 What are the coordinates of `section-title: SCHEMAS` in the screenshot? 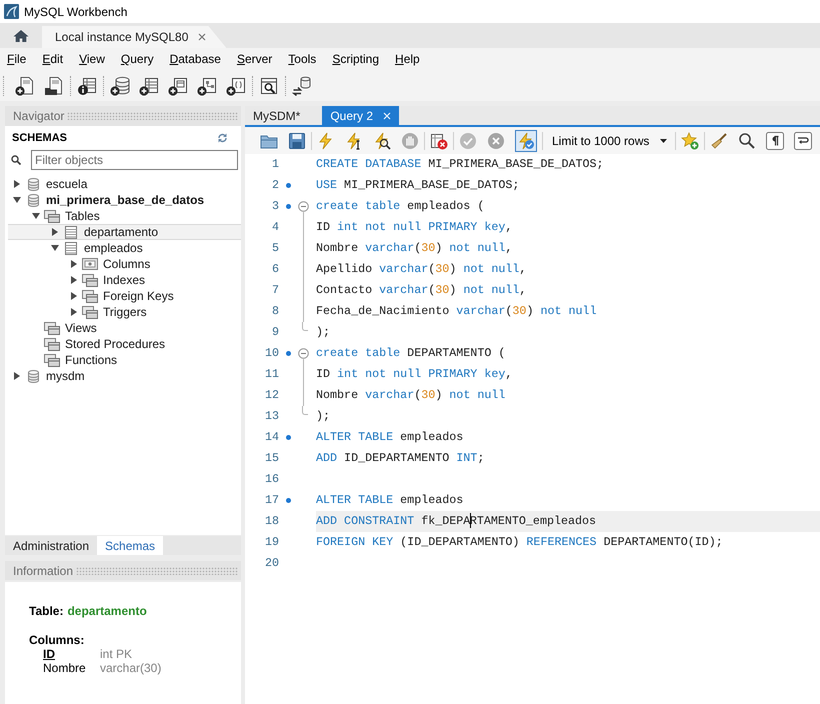 It's located at (40, 138).